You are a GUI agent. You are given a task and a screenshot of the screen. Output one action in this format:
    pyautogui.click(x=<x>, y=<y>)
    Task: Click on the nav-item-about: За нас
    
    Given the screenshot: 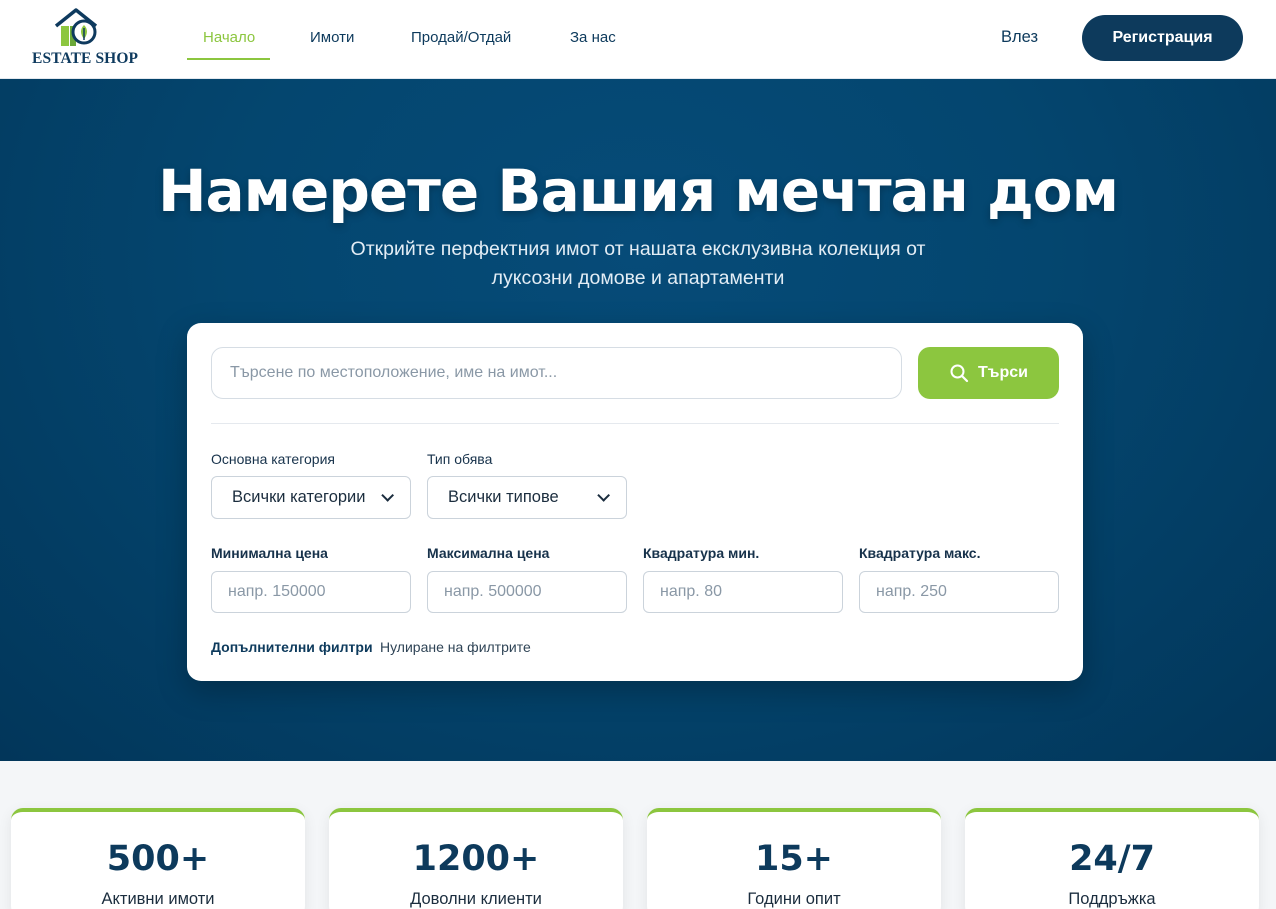 What is the action you would take?
    pyautogui.click(x=593, y=37)
    